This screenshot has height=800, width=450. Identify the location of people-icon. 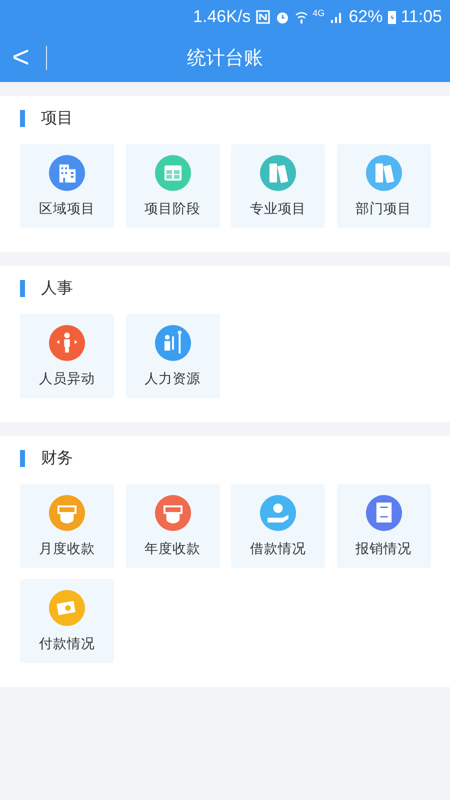
(173, 343).